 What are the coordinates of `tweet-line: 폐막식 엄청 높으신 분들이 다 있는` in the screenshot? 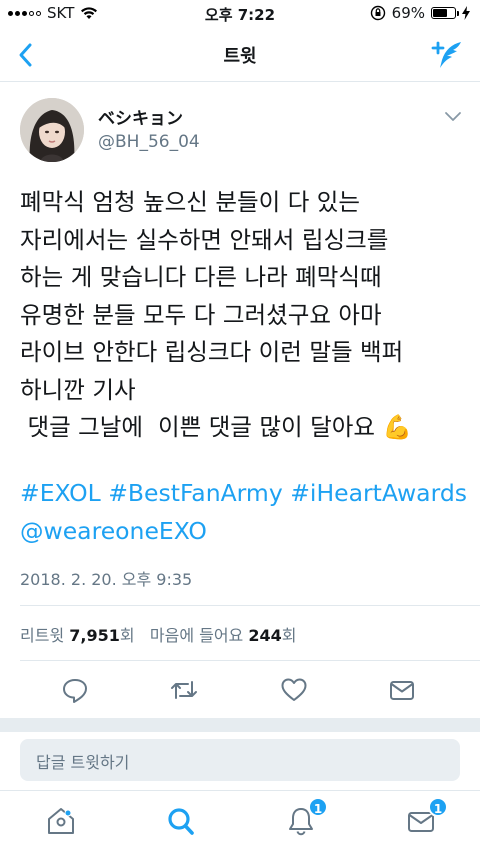 It's located at (190, 202).